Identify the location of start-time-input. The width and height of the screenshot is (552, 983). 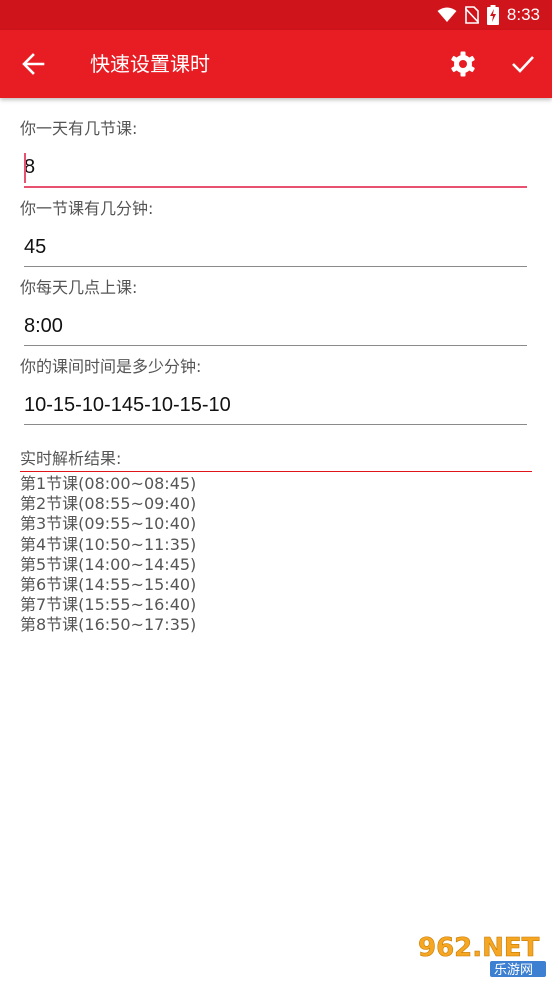
(275, 326).